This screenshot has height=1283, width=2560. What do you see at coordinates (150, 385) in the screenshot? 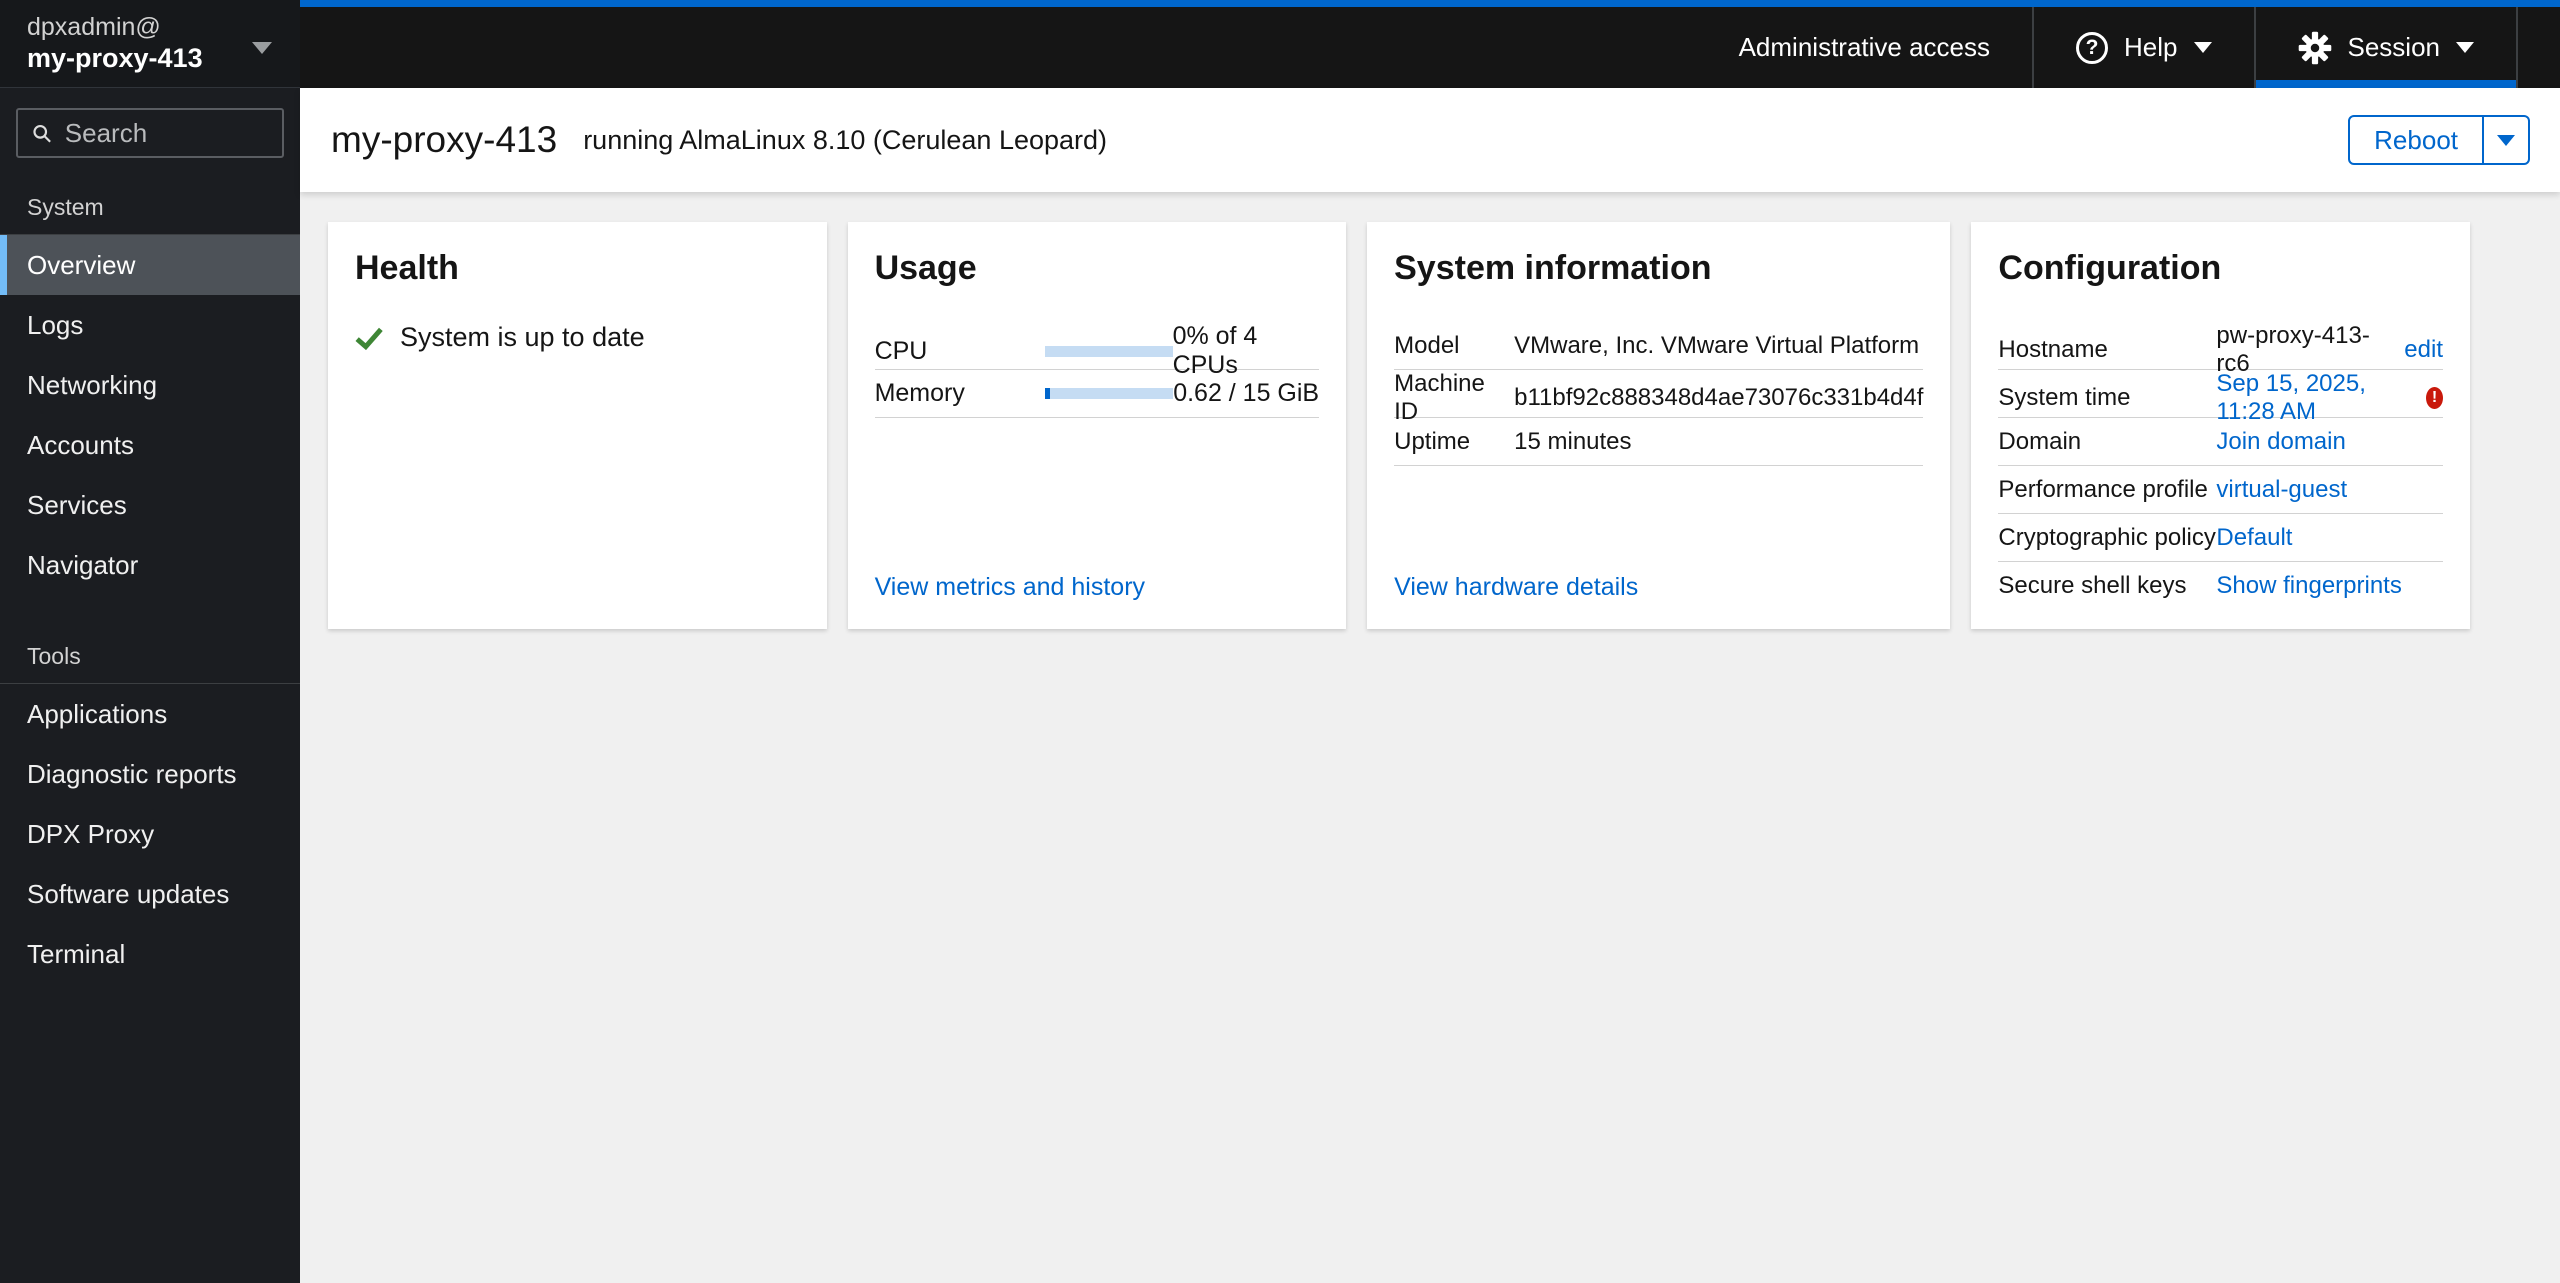
I see `sidebar-item-networking: Networking` at bounding box center [150, 385].